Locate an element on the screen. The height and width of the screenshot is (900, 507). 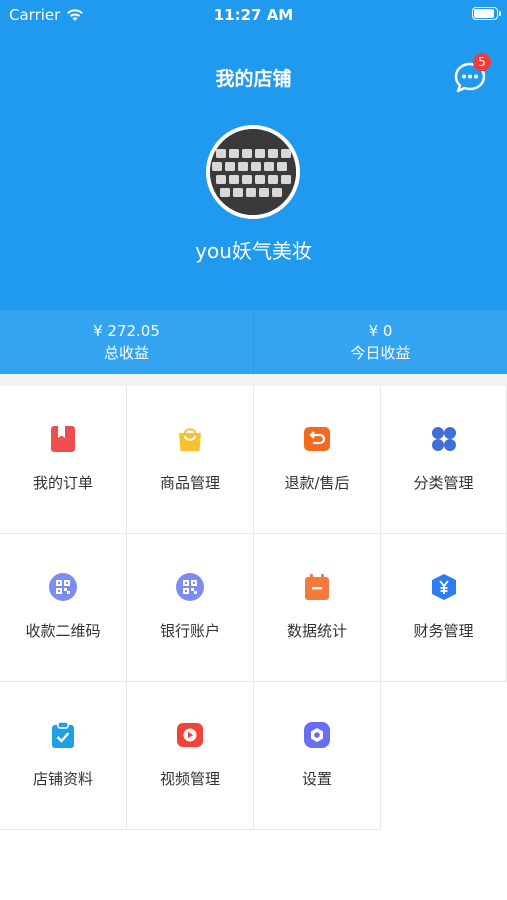
bookmark-icon is located at coordinates (63, 439).